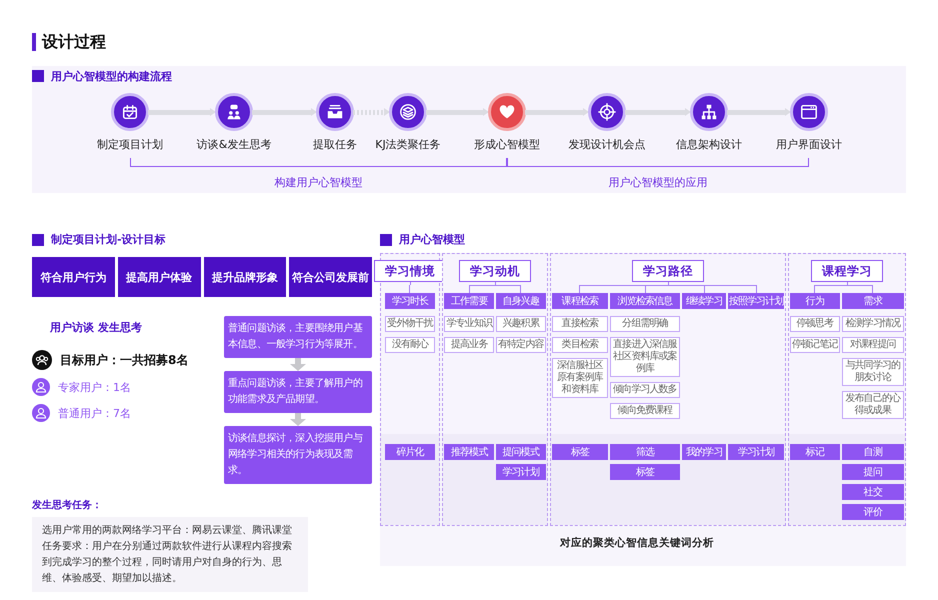 This screenshot has width=938, height=600. What do you see at coordinates (668, 271) in the screenshot?
I see `column-heading: 学习路径` at bounding box center [668, 271].